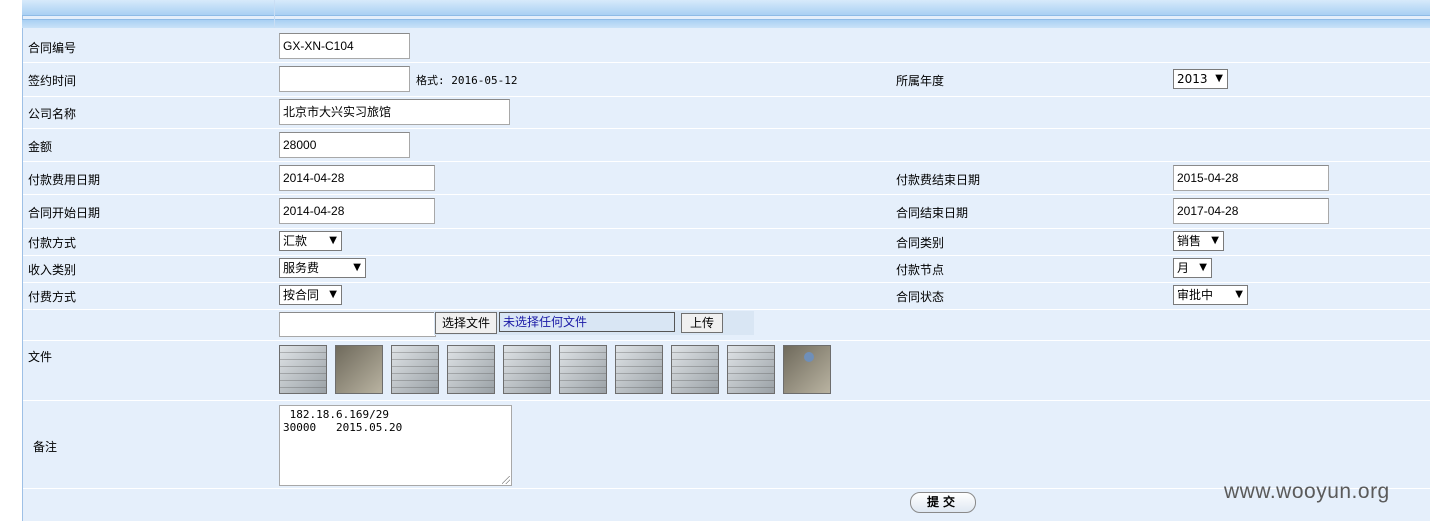  Describe the element at coordinates (943, 502) in the screenshot. I see `submit-button: 提交` at that location.